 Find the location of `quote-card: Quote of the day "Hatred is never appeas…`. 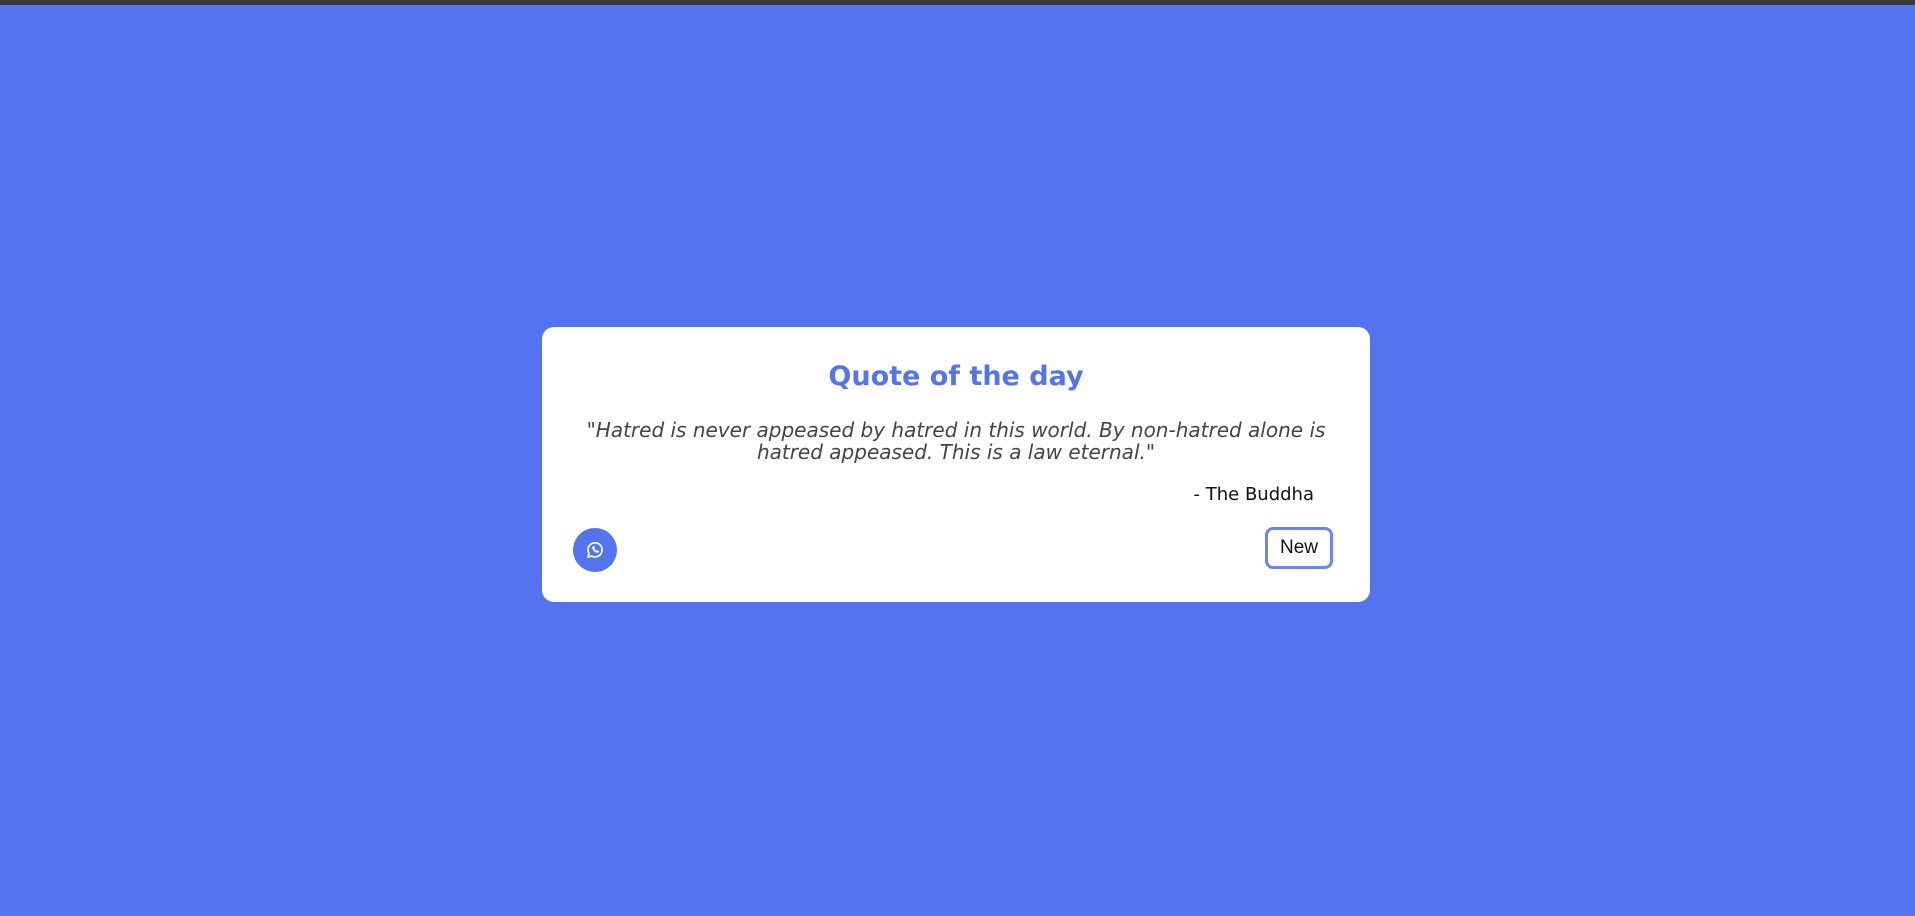

quote-card: Quote of the day "Hatred is never appeas… is located at coordinates (956, 464).